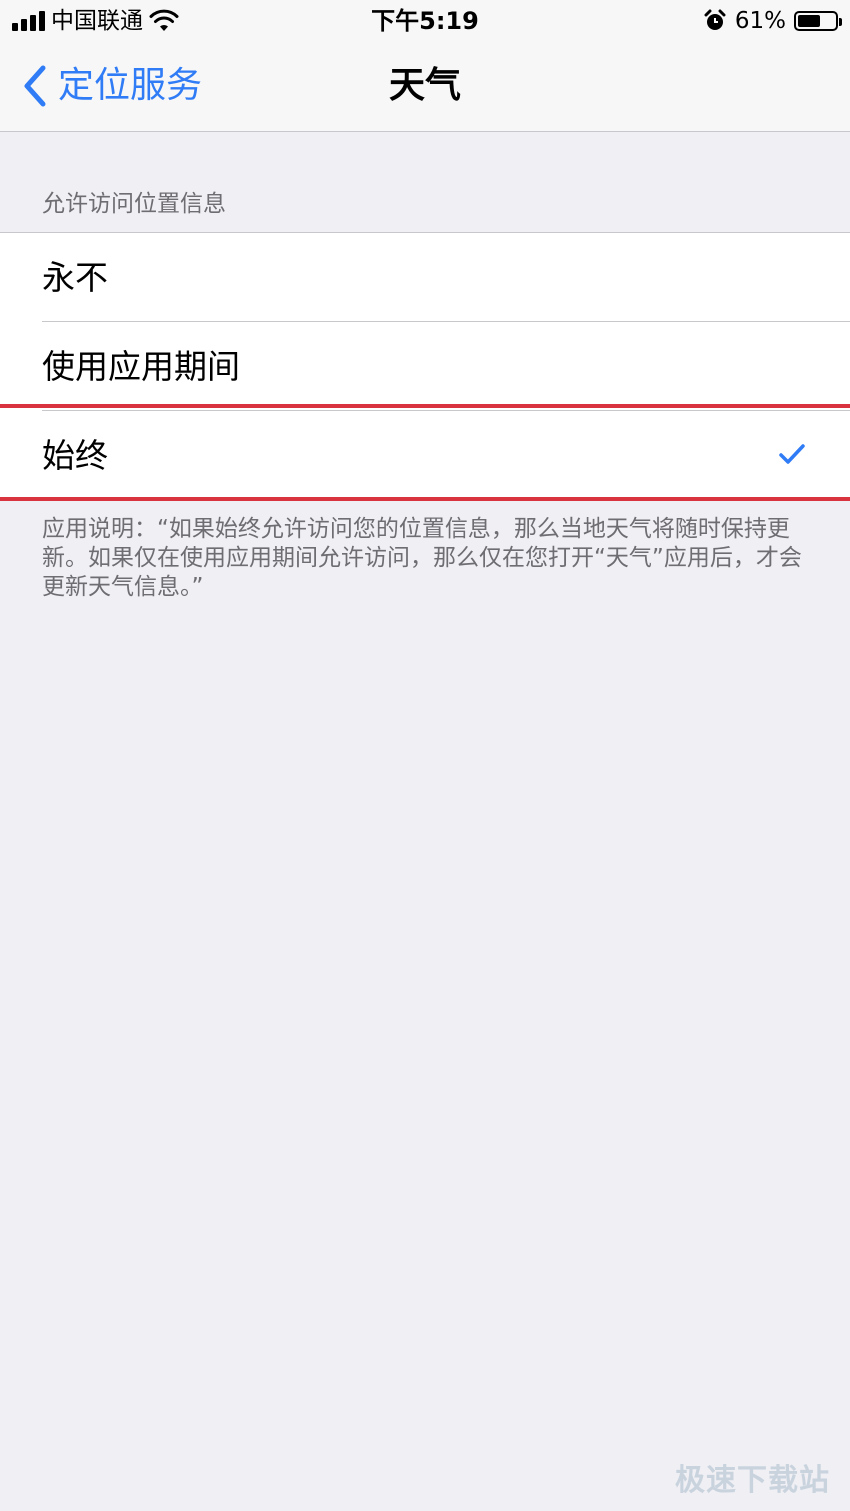  What do you see at coordinates (425, 277) in the screenshot?
I see `option-never: 永不` at bounding box center [425, 277].